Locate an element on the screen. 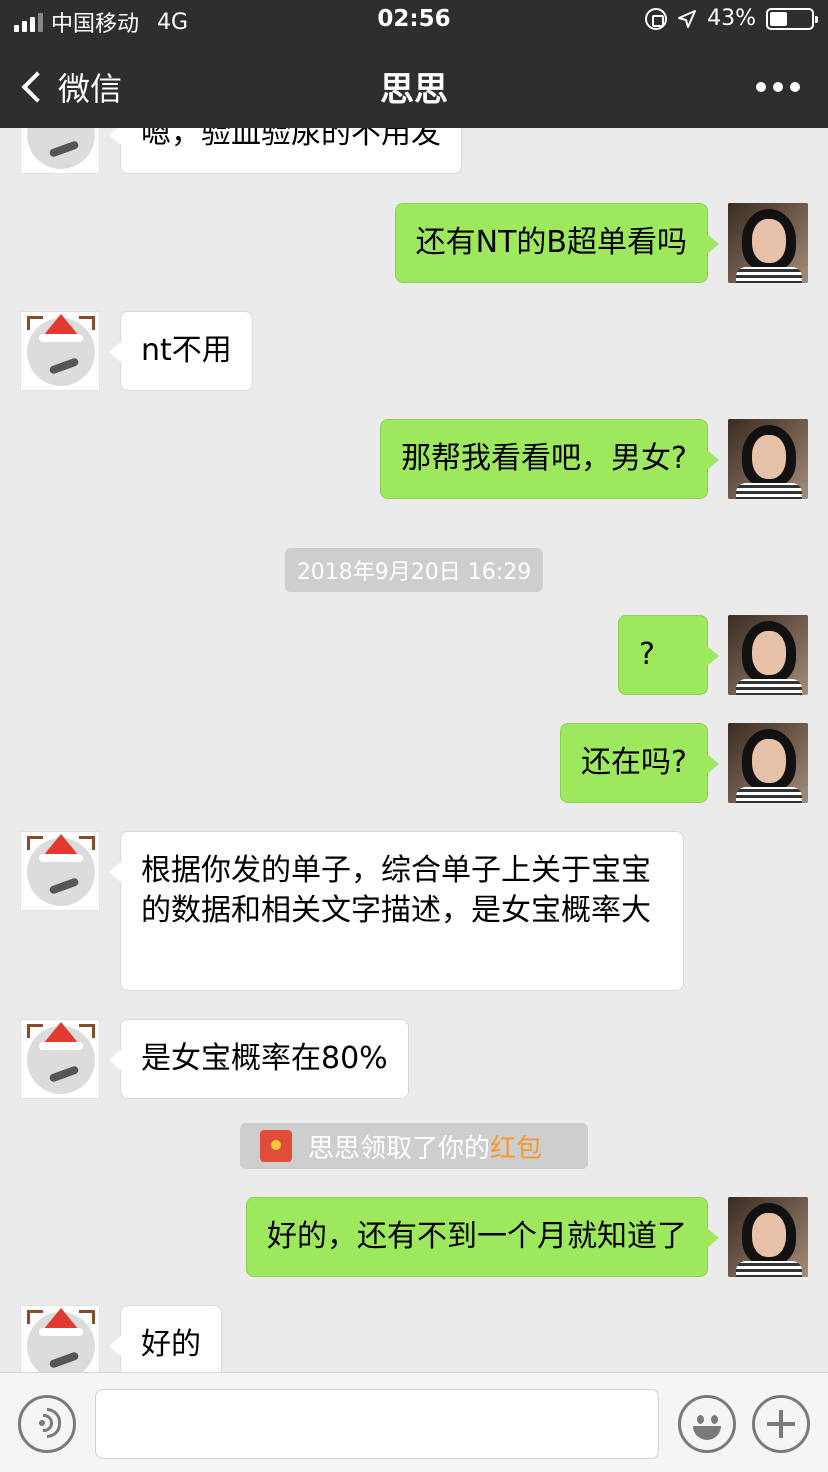  input-bar is located at coordinates (414, 1422).